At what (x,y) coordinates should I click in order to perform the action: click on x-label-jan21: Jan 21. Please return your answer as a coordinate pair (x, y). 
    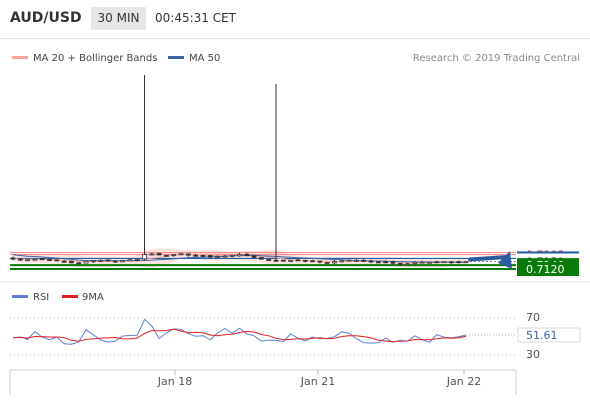
    Looking at the image, I should click on (317, 381).